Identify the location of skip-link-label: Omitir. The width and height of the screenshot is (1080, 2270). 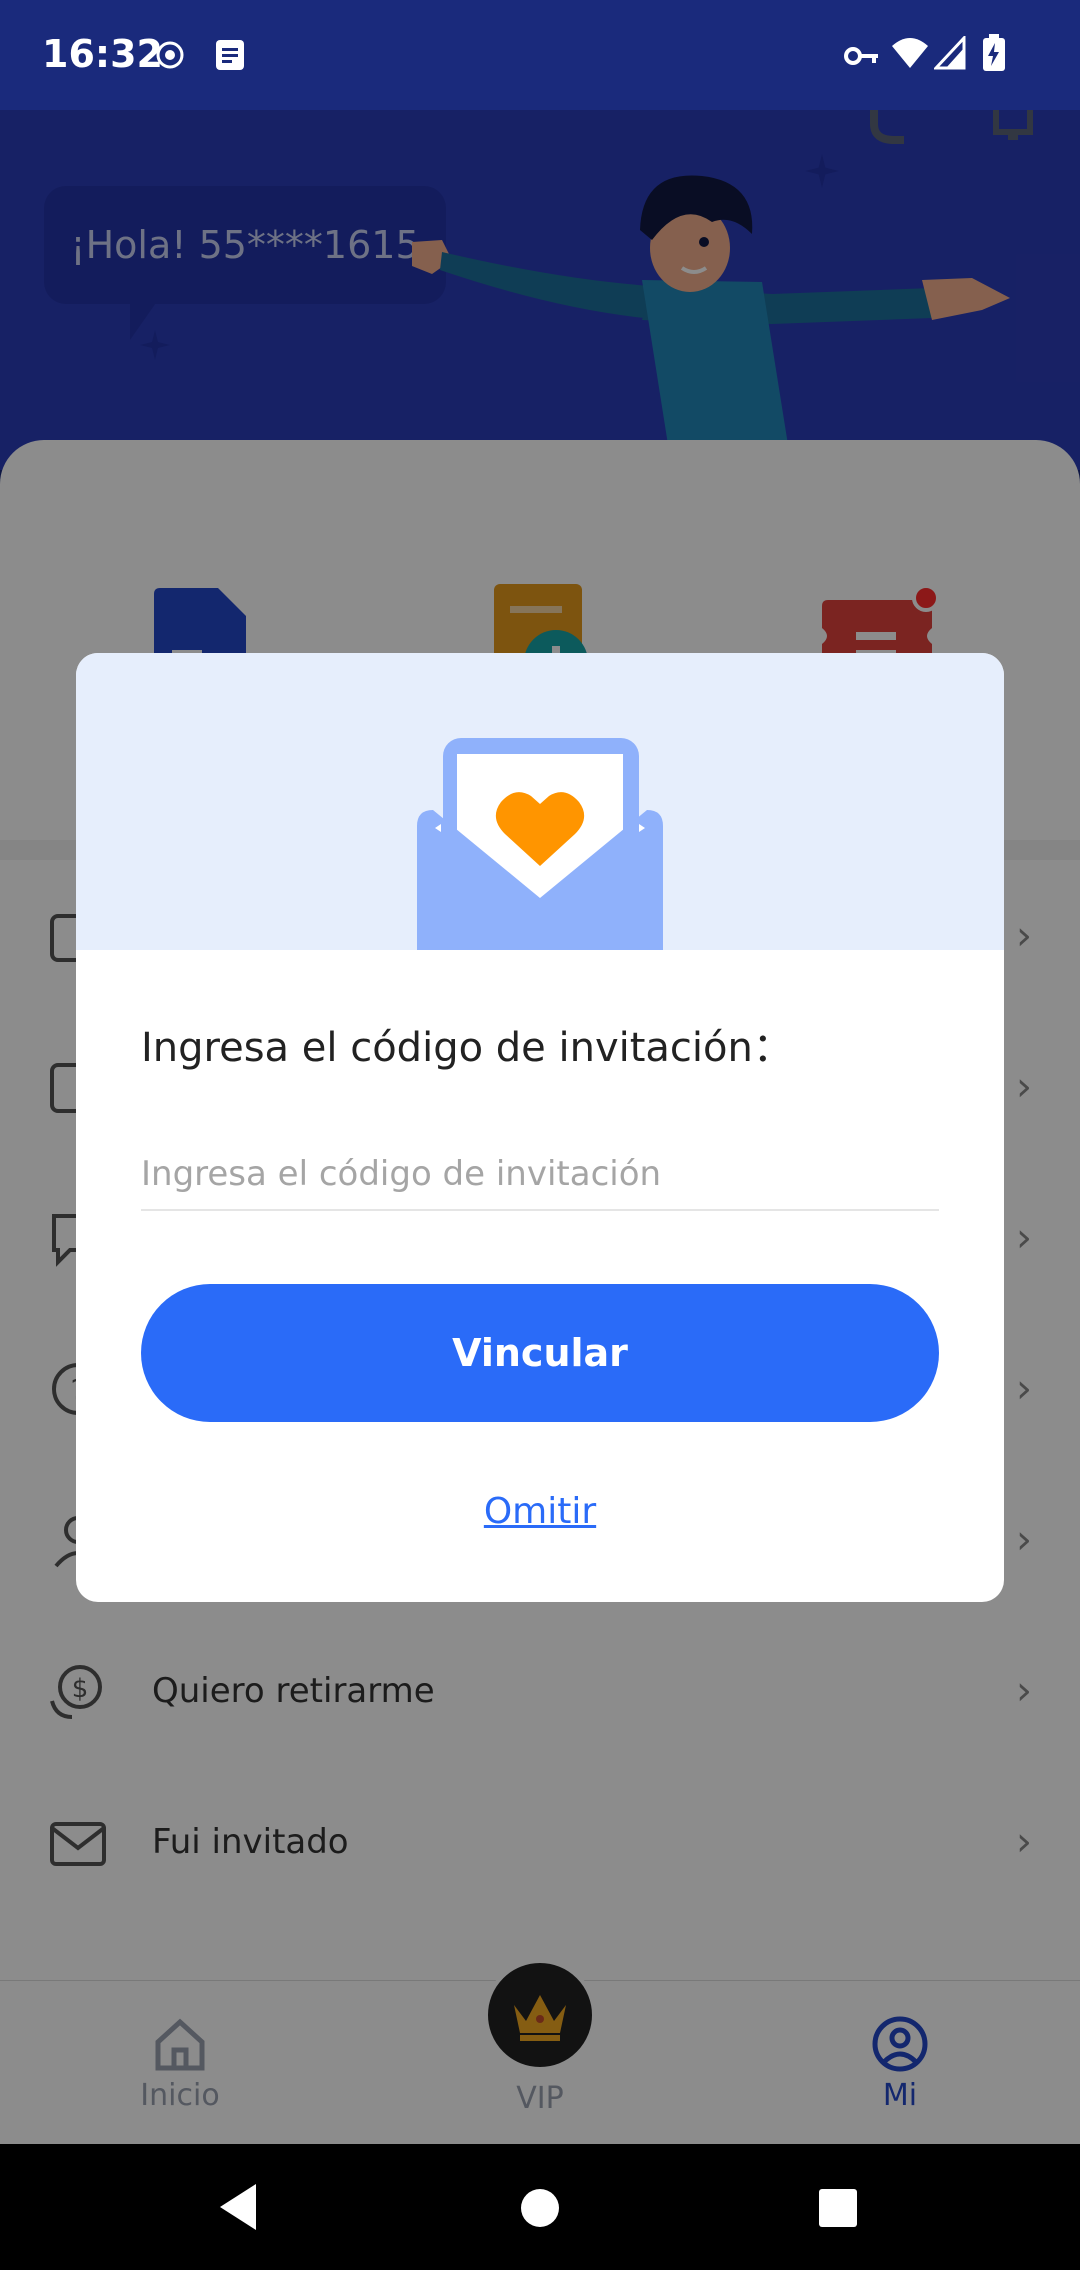
(540, 1511).